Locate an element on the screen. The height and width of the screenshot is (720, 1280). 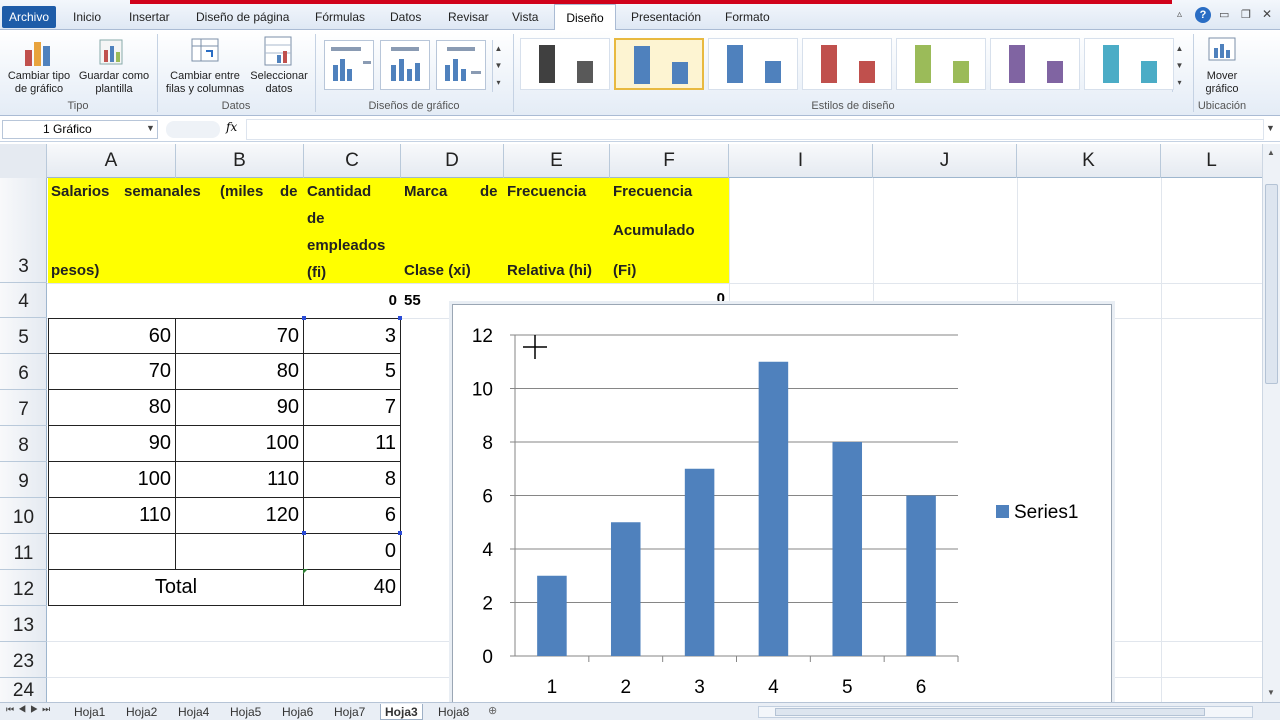
header-cell-frec-relativa: Frecuencia Relativa (hi) is located at coordinates (557, 230).